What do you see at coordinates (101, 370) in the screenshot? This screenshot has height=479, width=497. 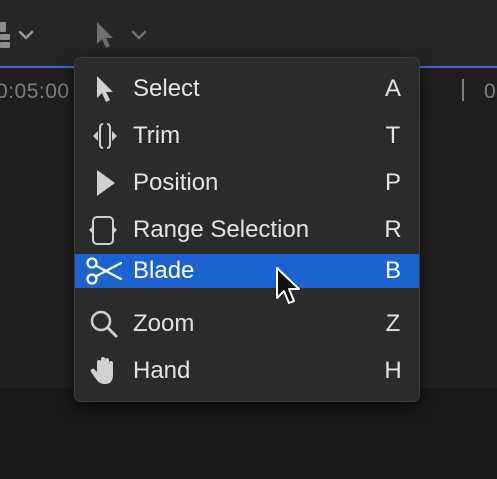 I see `hand-icon` at bounding box center [101, 370].